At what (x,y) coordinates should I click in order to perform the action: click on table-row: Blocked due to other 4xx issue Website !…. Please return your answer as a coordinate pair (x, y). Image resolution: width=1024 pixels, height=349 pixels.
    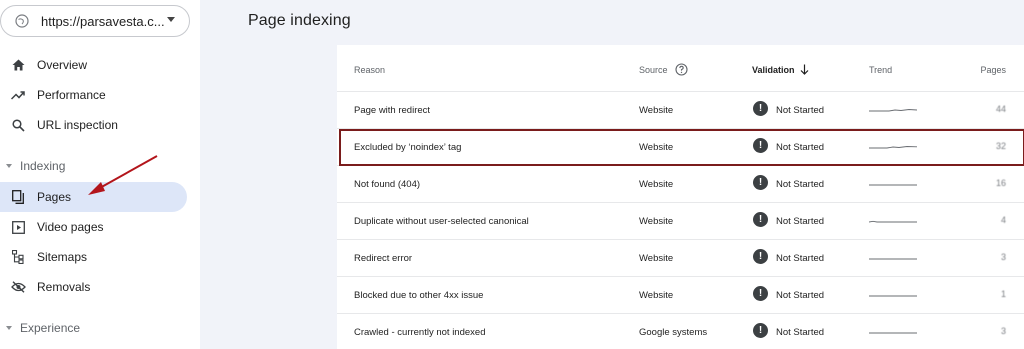
    Looking at the image, I should click on (680, 294).